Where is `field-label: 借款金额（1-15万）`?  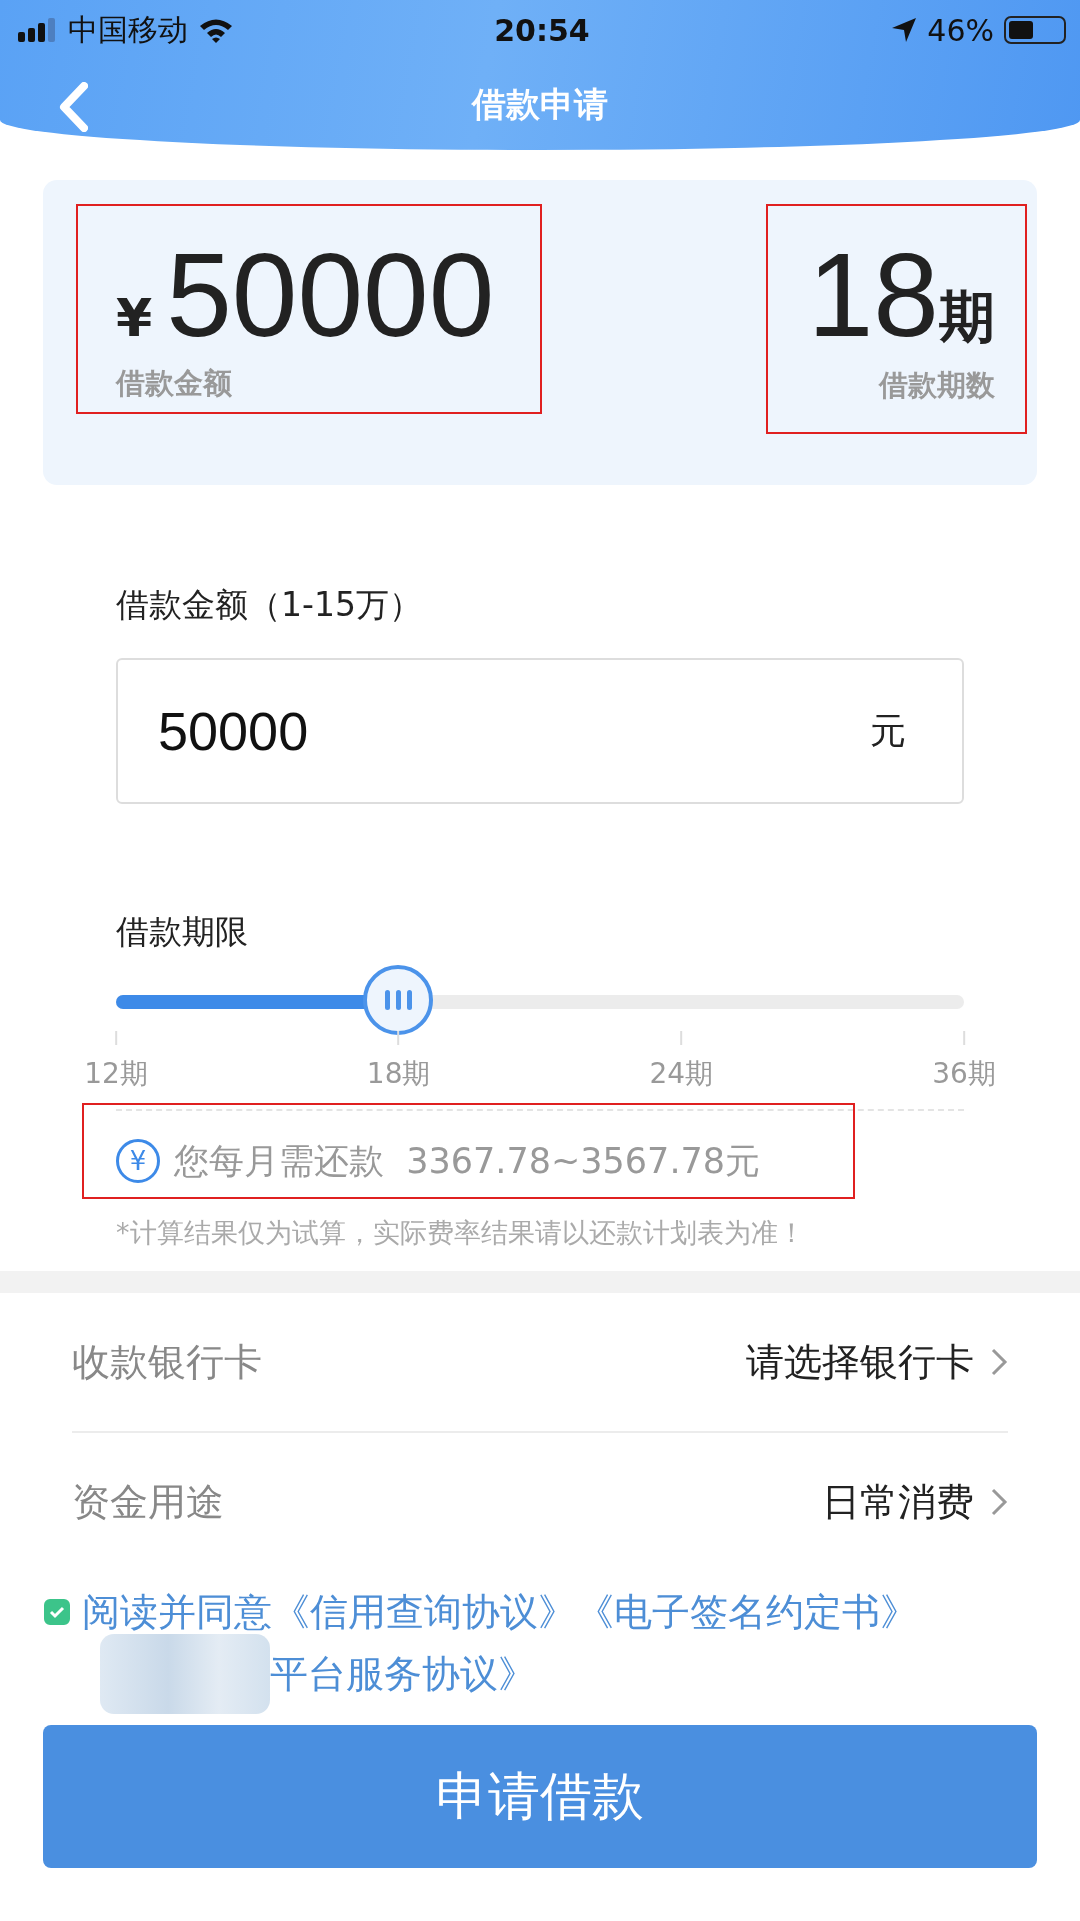 field-label: 借款金额（1-15万） is located at coordinates (269, 605).